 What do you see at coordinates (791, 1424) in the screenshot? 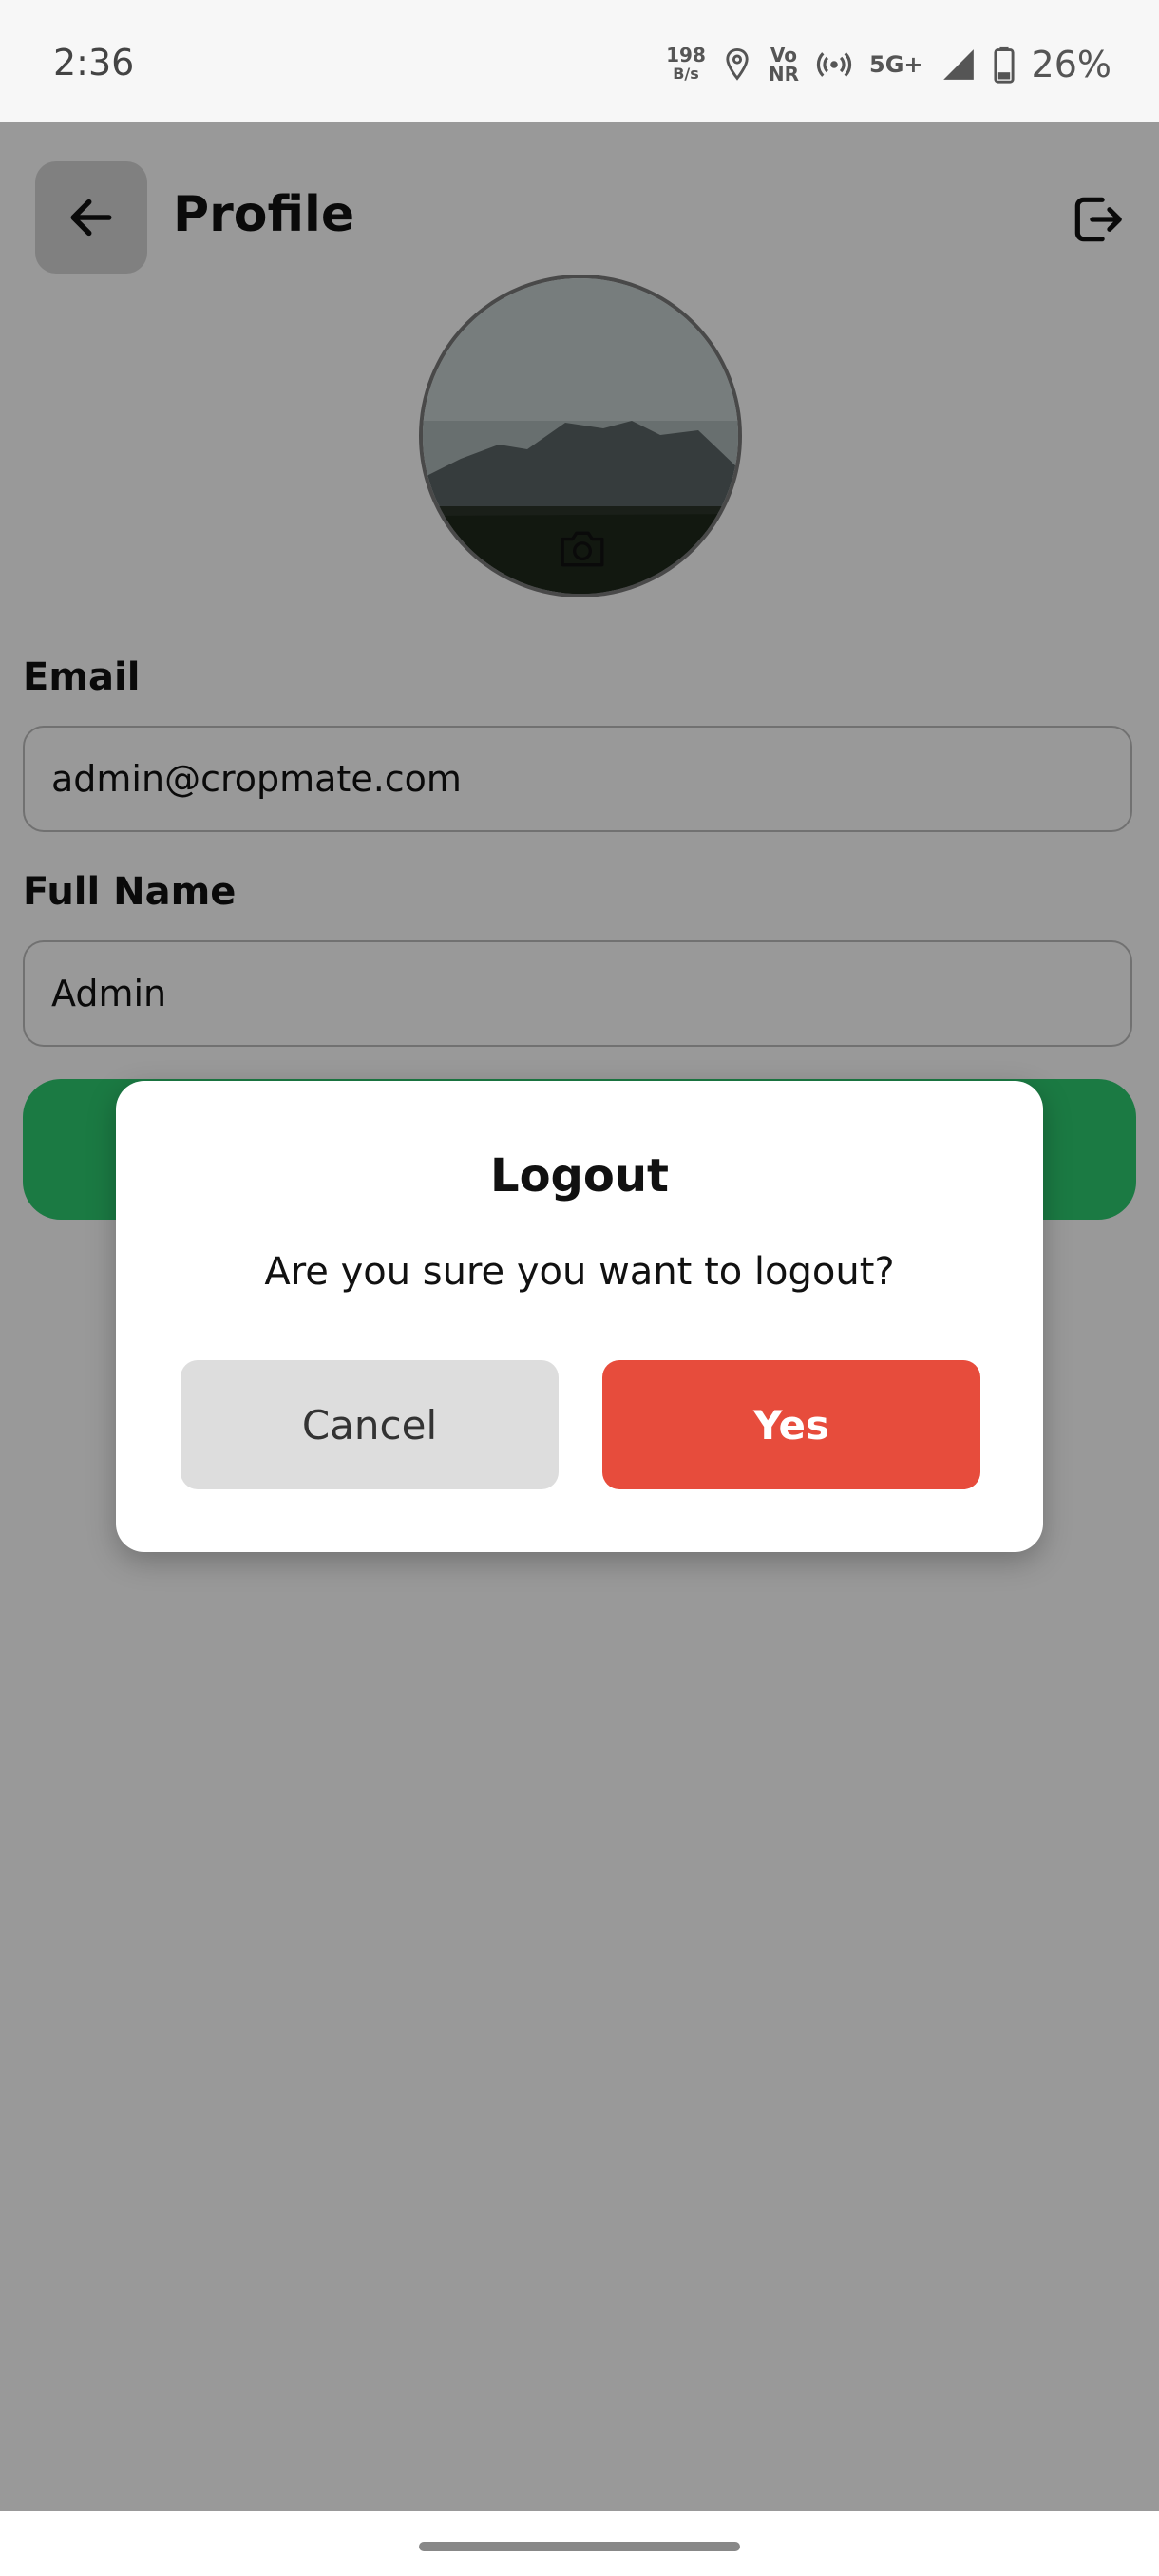
I see `confirm-logout-button: Yes` at bounding box center [791, 1424].